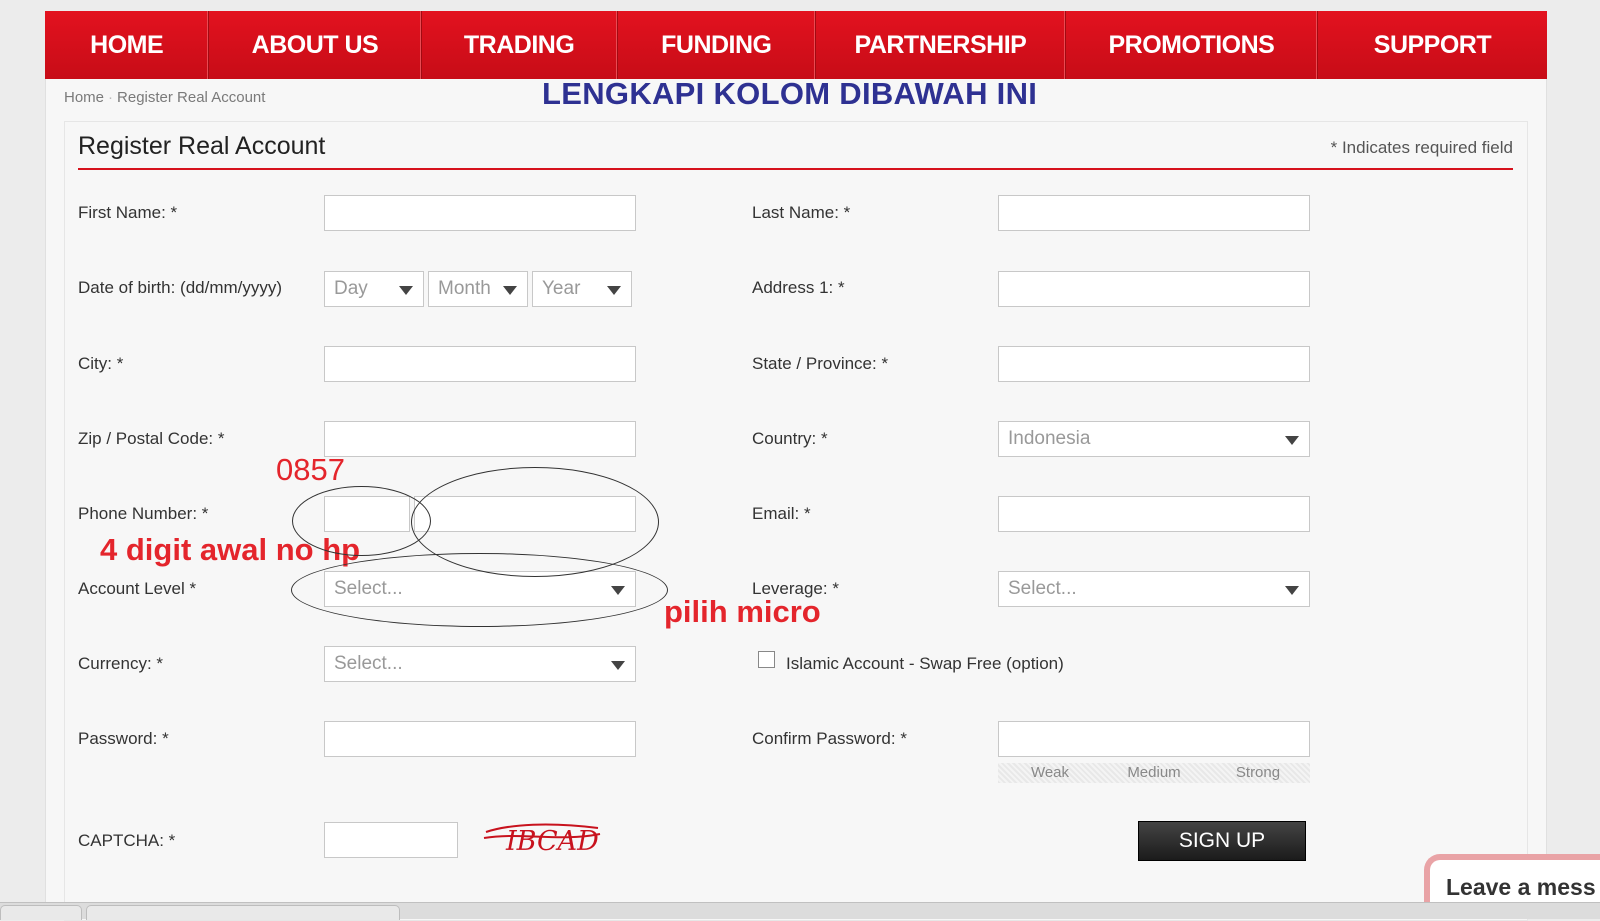 The image size is (1600, 921). What do you see at coordinates (1049, 438) in the screenshot?
I see `country-value: Indonesia` at bounding box center [1049, 438].